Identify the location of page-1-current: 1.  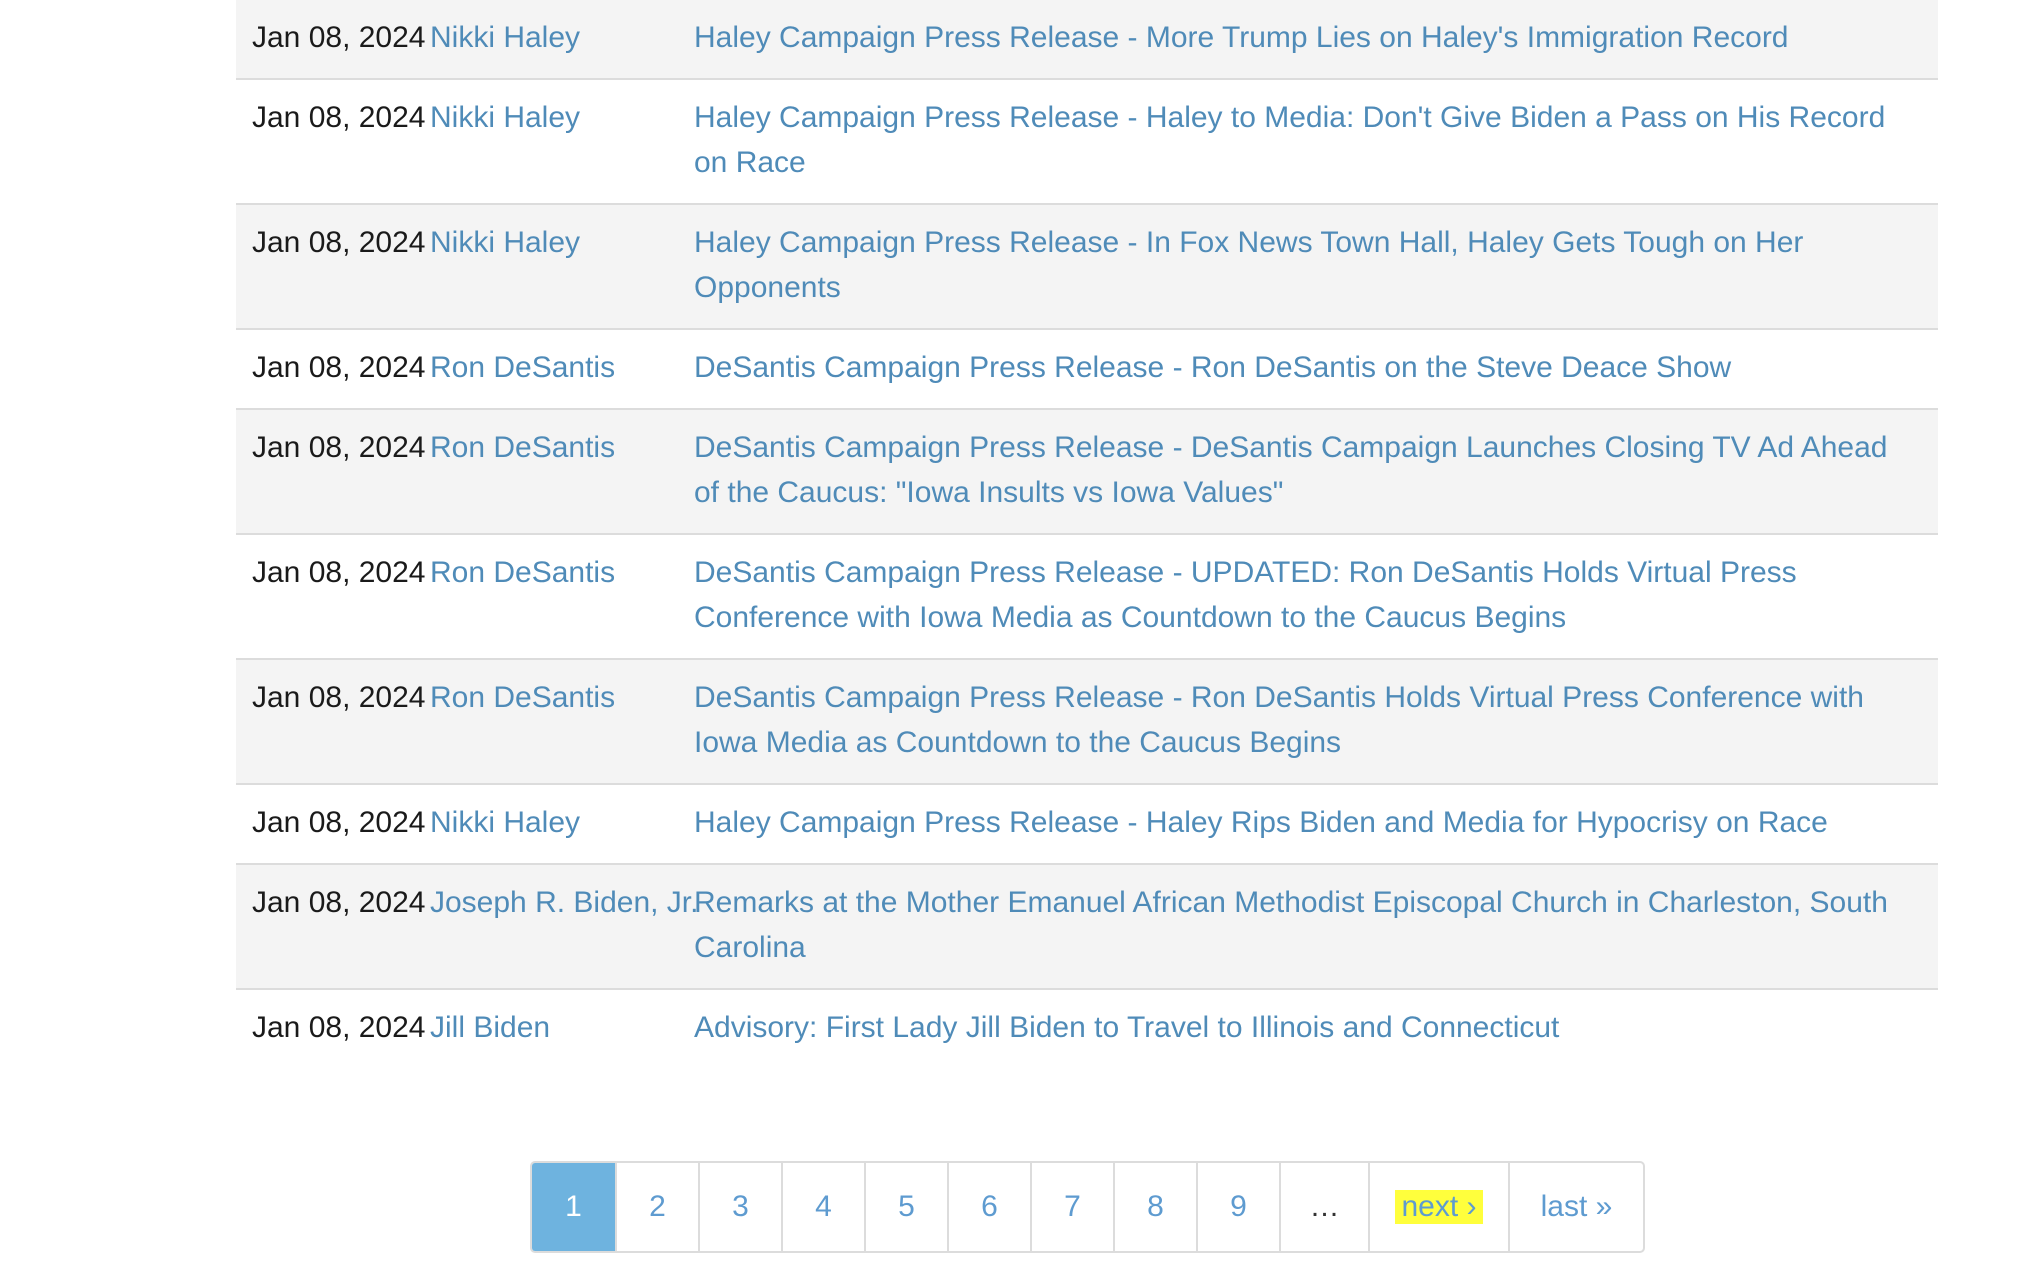
(573, 1207).